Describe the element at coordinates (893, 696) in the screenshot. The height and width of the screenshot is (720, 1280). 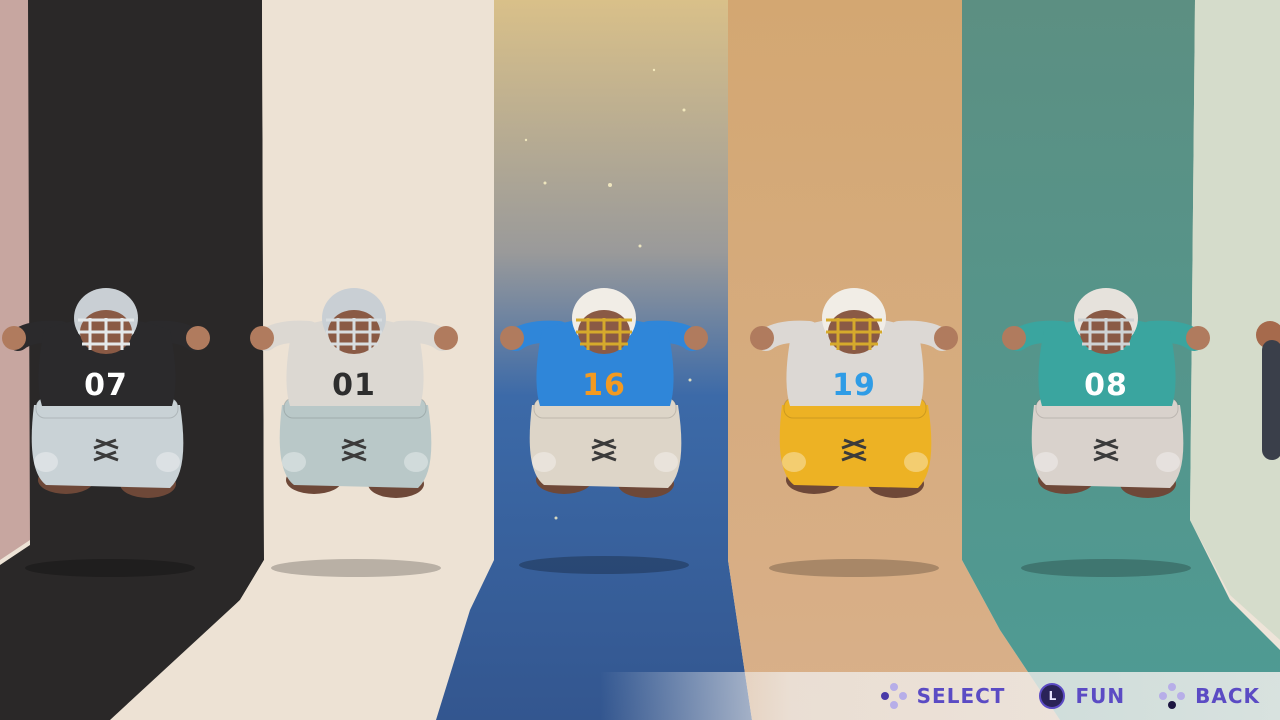
I see `dpad-select-icon` at that location.